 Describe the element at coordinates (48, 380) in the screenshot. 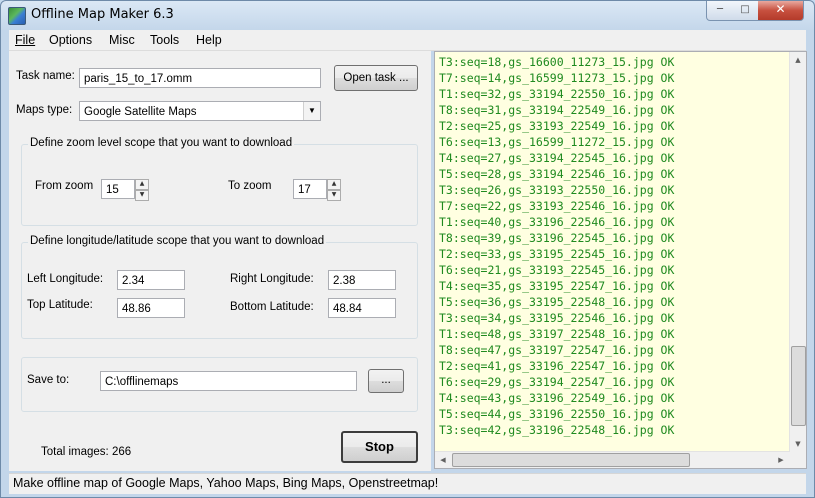

I see `save-to-label: Save to:` at that location.